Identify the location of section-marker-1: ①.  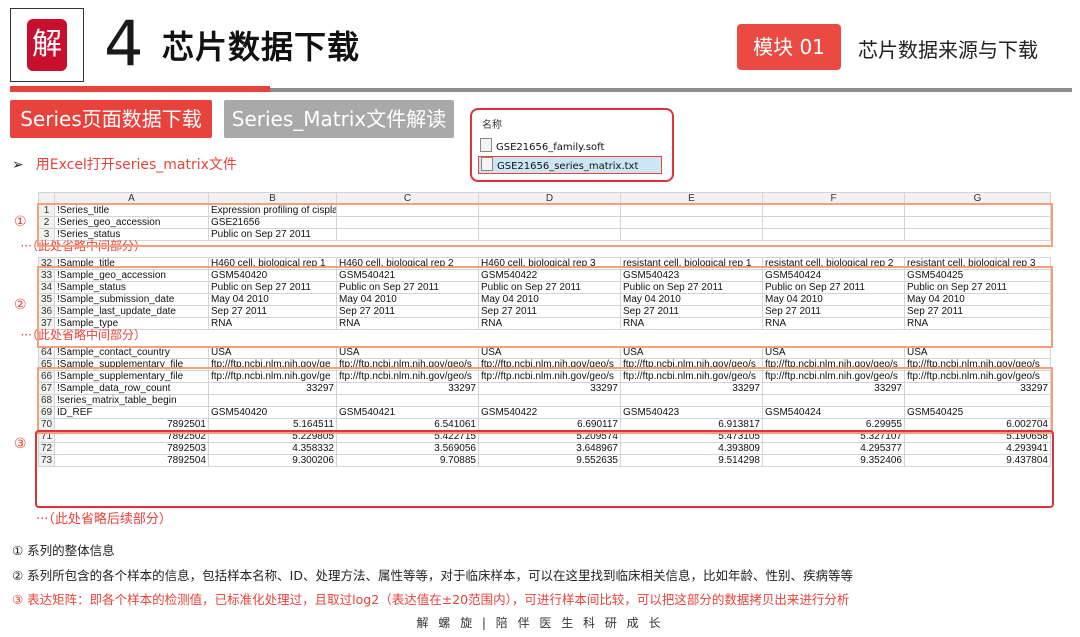
(20, 222).